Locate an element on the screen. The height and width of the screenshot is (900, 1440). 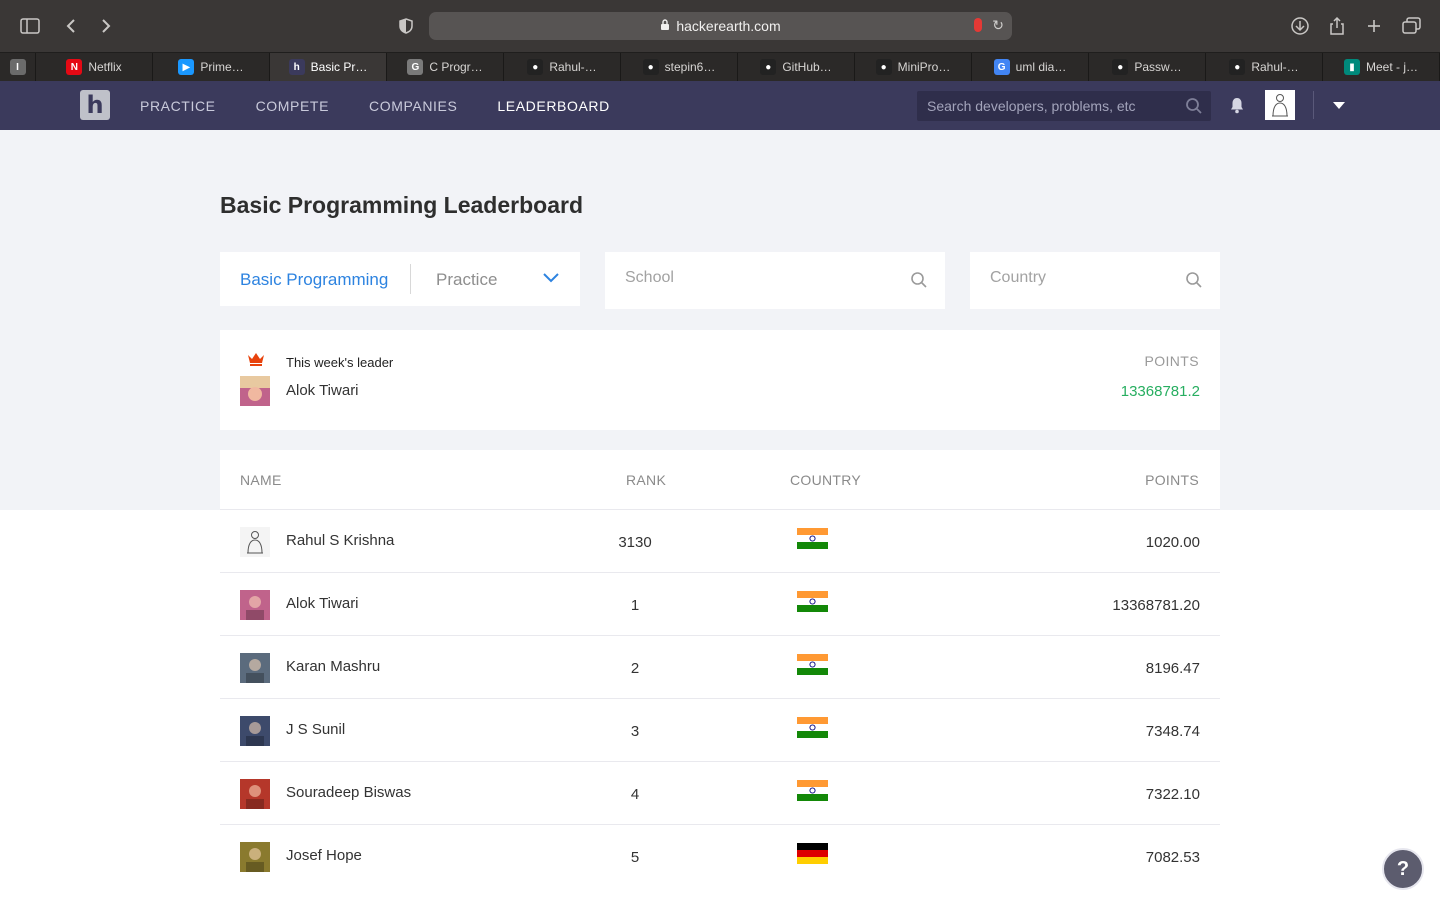
user-points: 8196.47 is located at coordinates (1172, 668).